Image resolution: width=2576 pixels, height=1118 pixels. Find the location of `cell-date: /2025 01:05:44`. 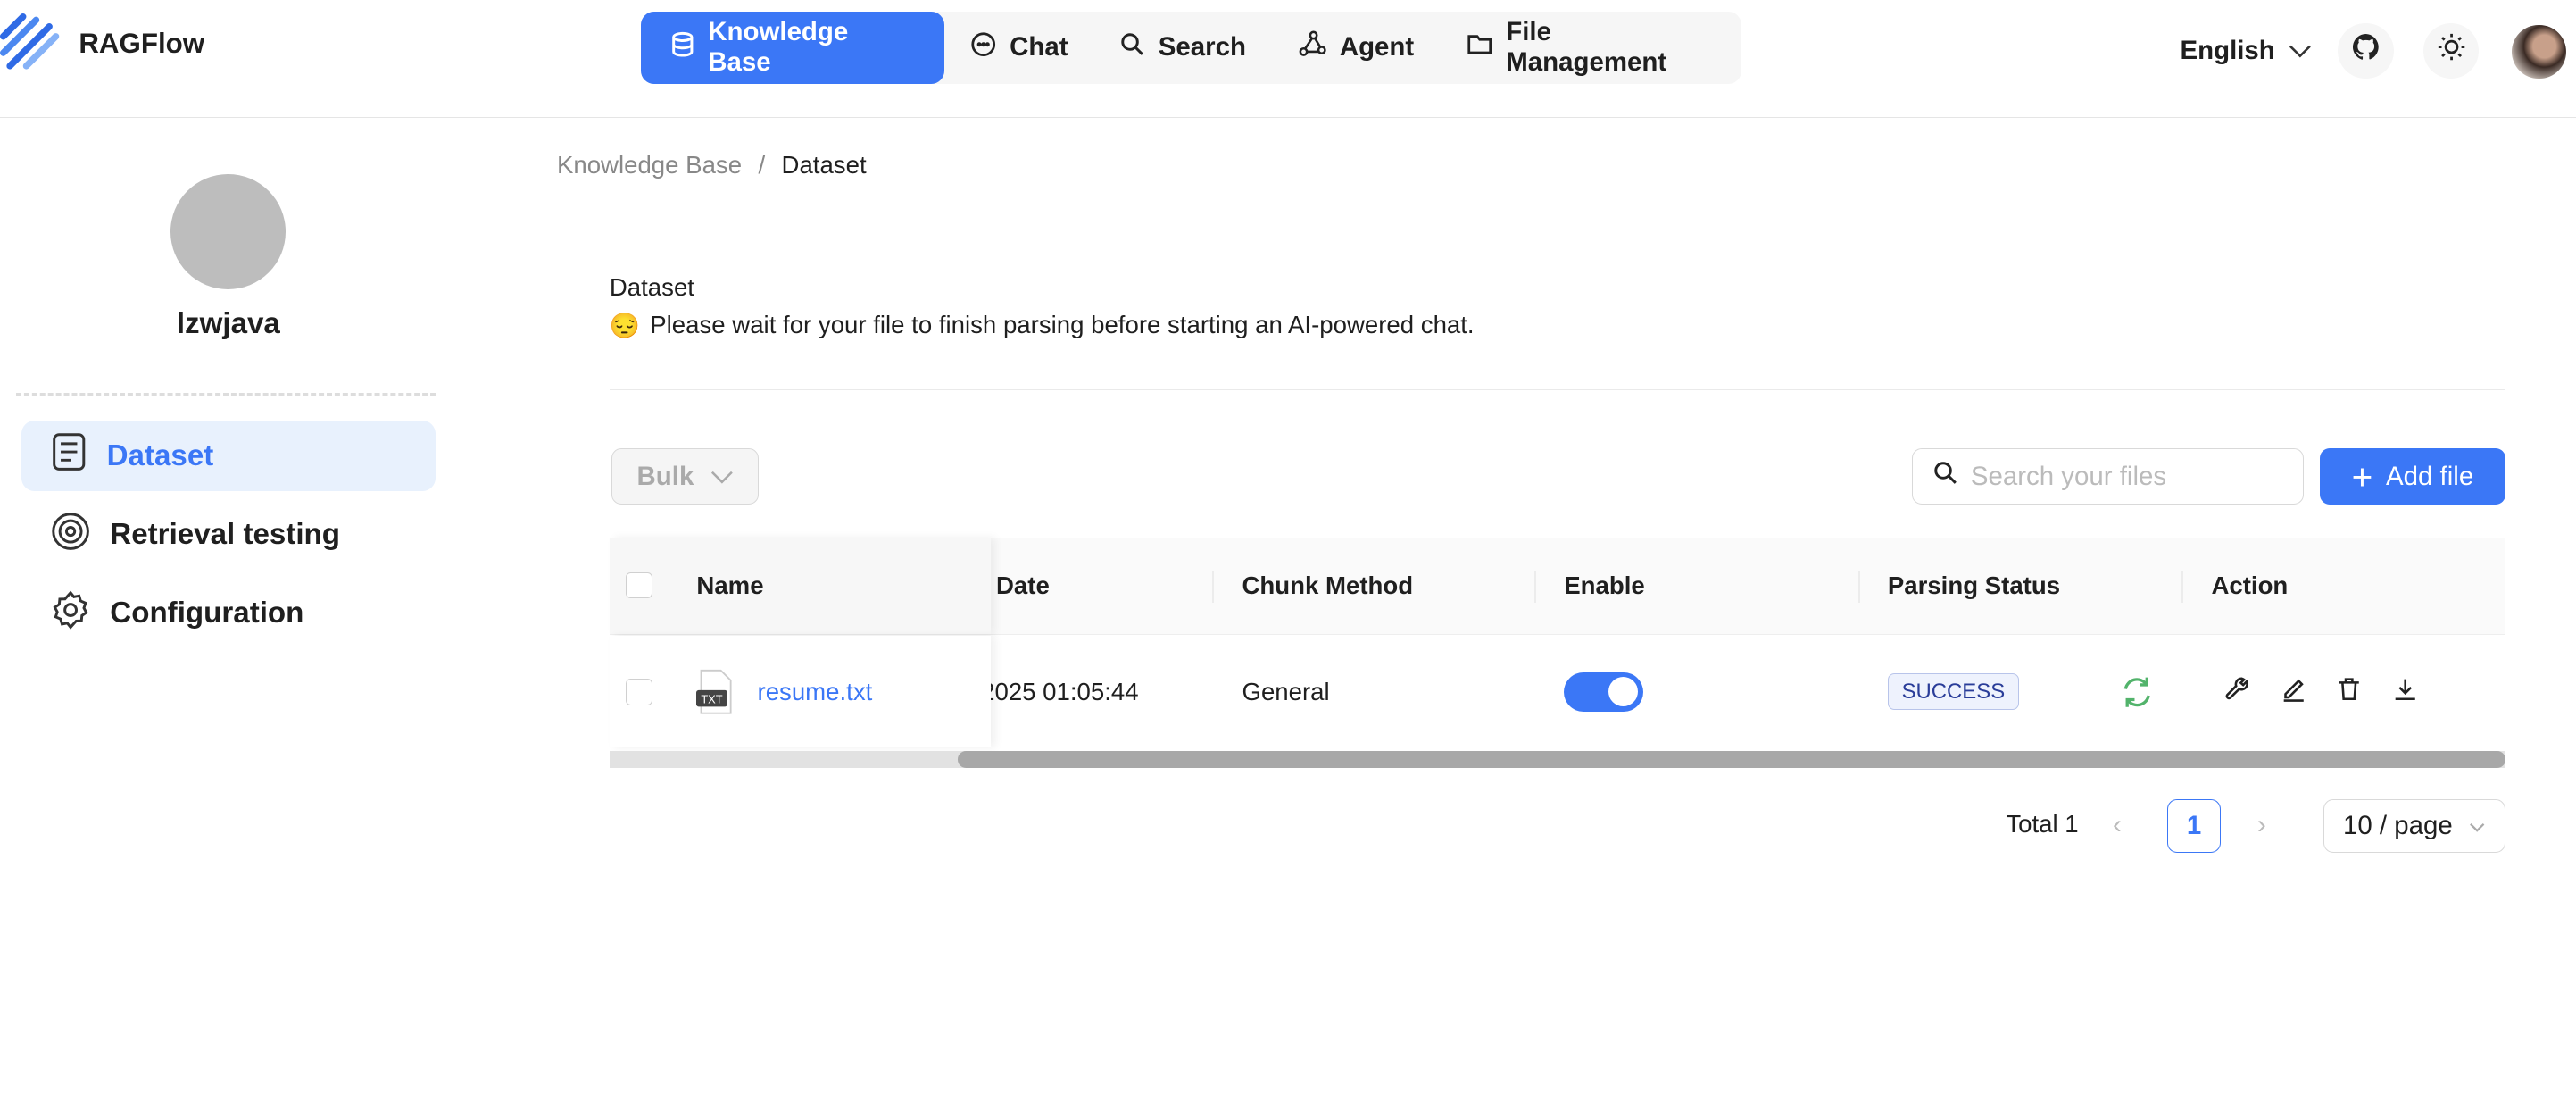

cell-date: /2025 01:05:44 is located at coordinates (1056, 691).